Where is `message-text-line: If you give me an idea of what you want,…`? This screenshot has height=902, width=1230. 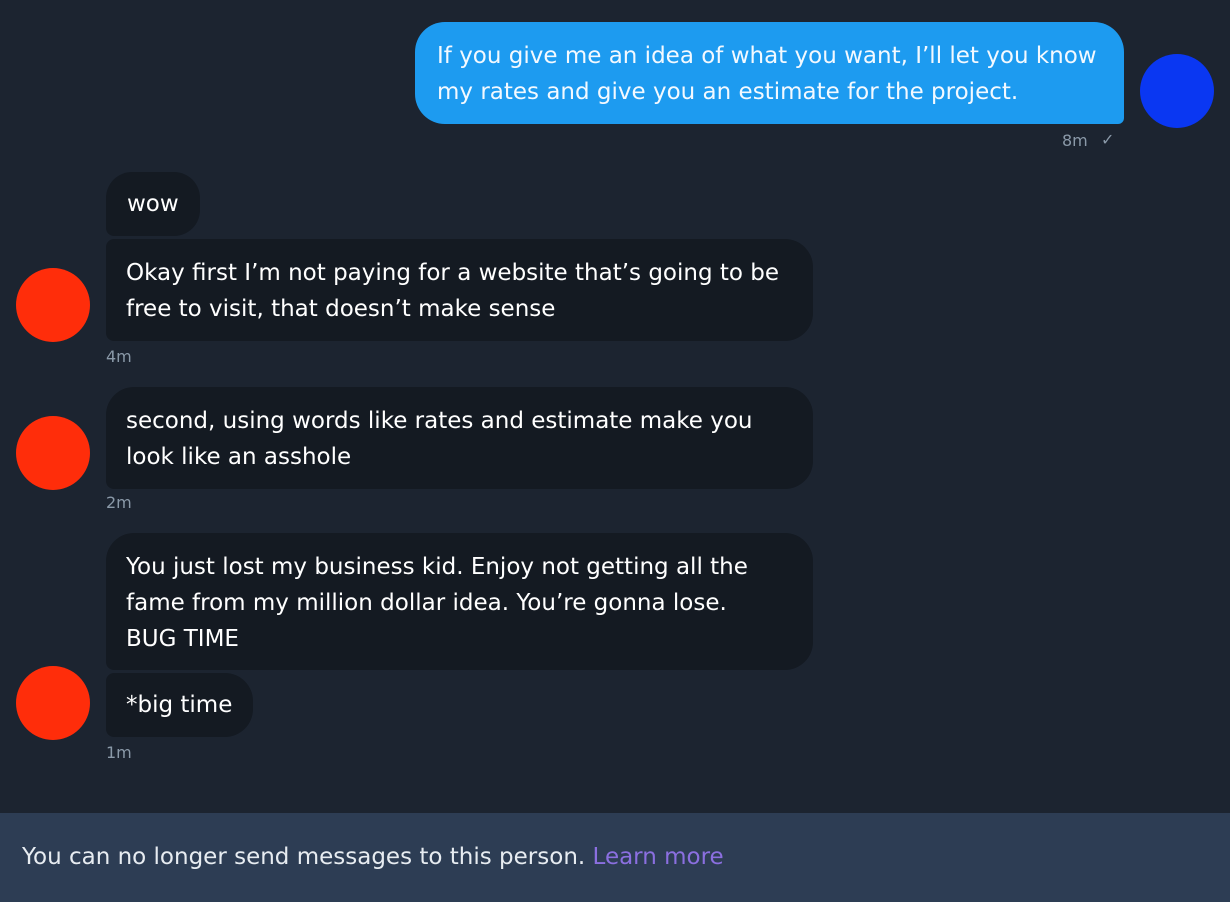 message-text-line: If you give me an idea of what you want,… is located at coordinates (767, 56).